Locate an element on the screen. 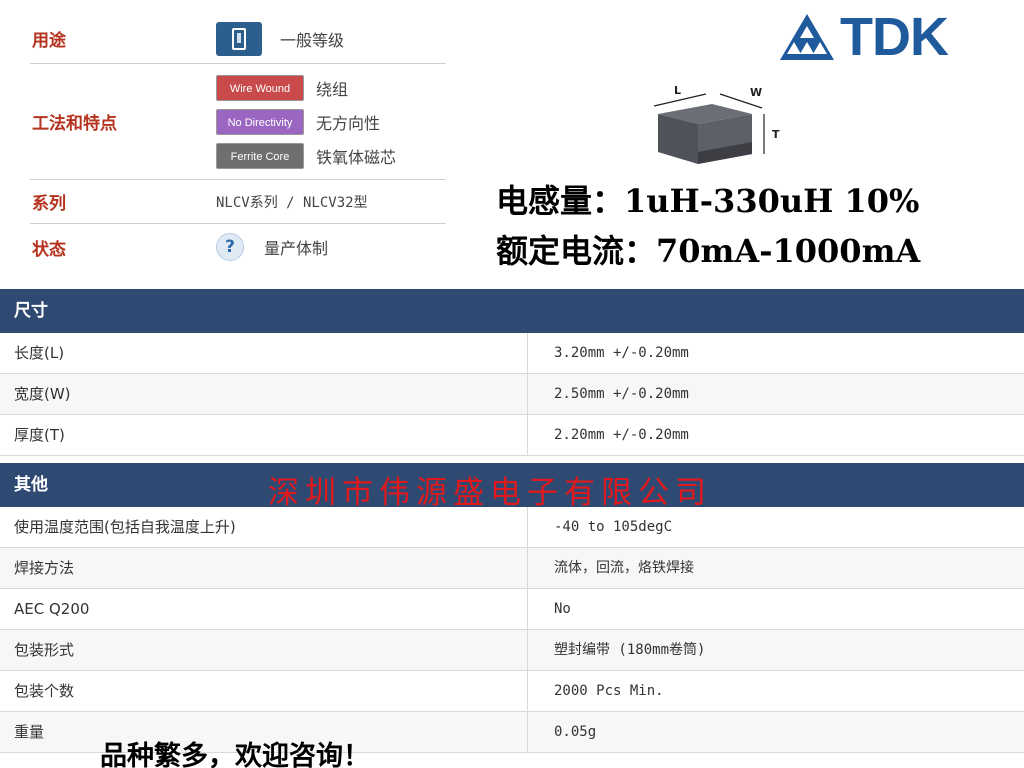 This screenshot has height=768, width=1024. table-row: 包装形式 塑封编带 (180mm卷筒) is located at coordinates (512, 650).